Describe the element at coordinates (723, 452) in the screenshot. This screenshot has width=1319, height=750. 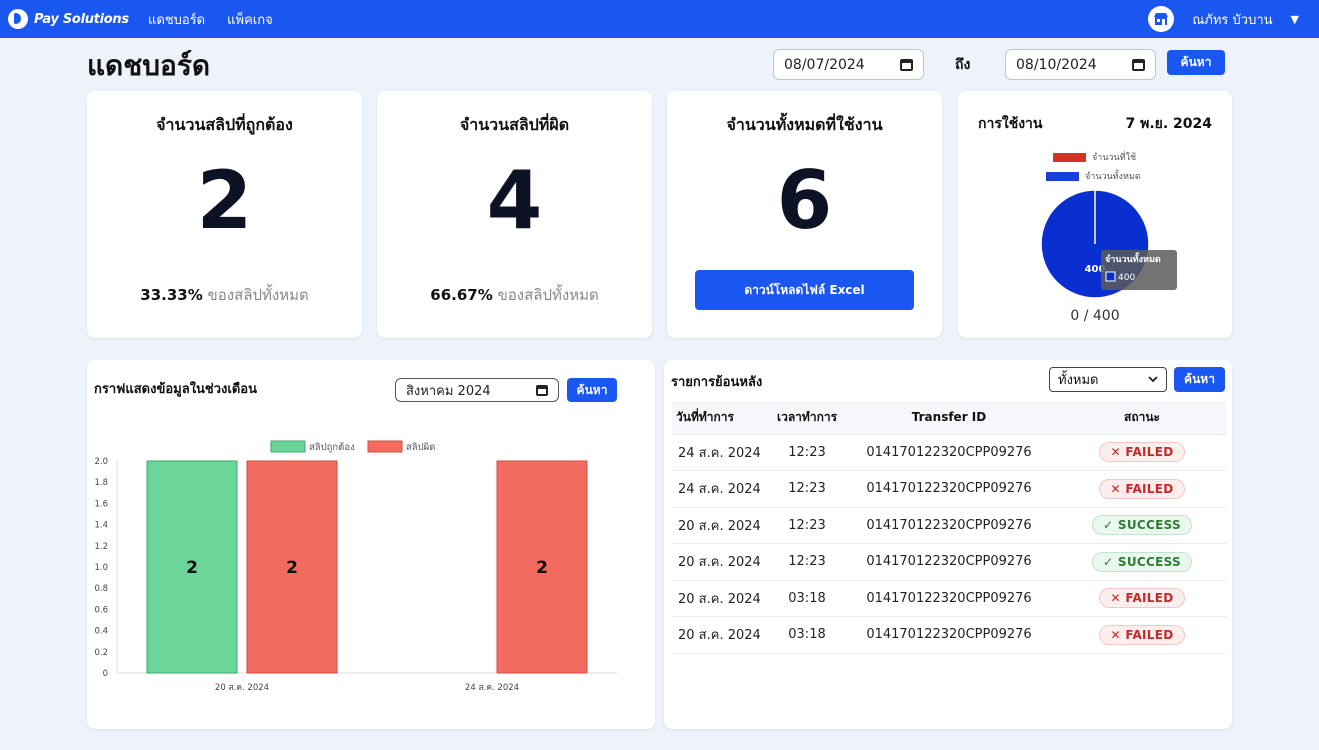
I see `cell-date: 24 ส.ค. 2024` at that location.